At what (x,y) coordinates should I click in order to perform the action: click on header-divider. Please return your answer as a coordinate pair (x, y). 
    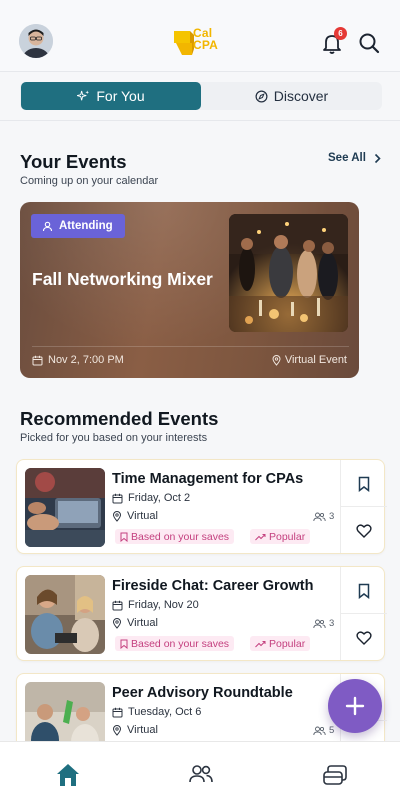
    Looking at the image, I should click on (200, 120).